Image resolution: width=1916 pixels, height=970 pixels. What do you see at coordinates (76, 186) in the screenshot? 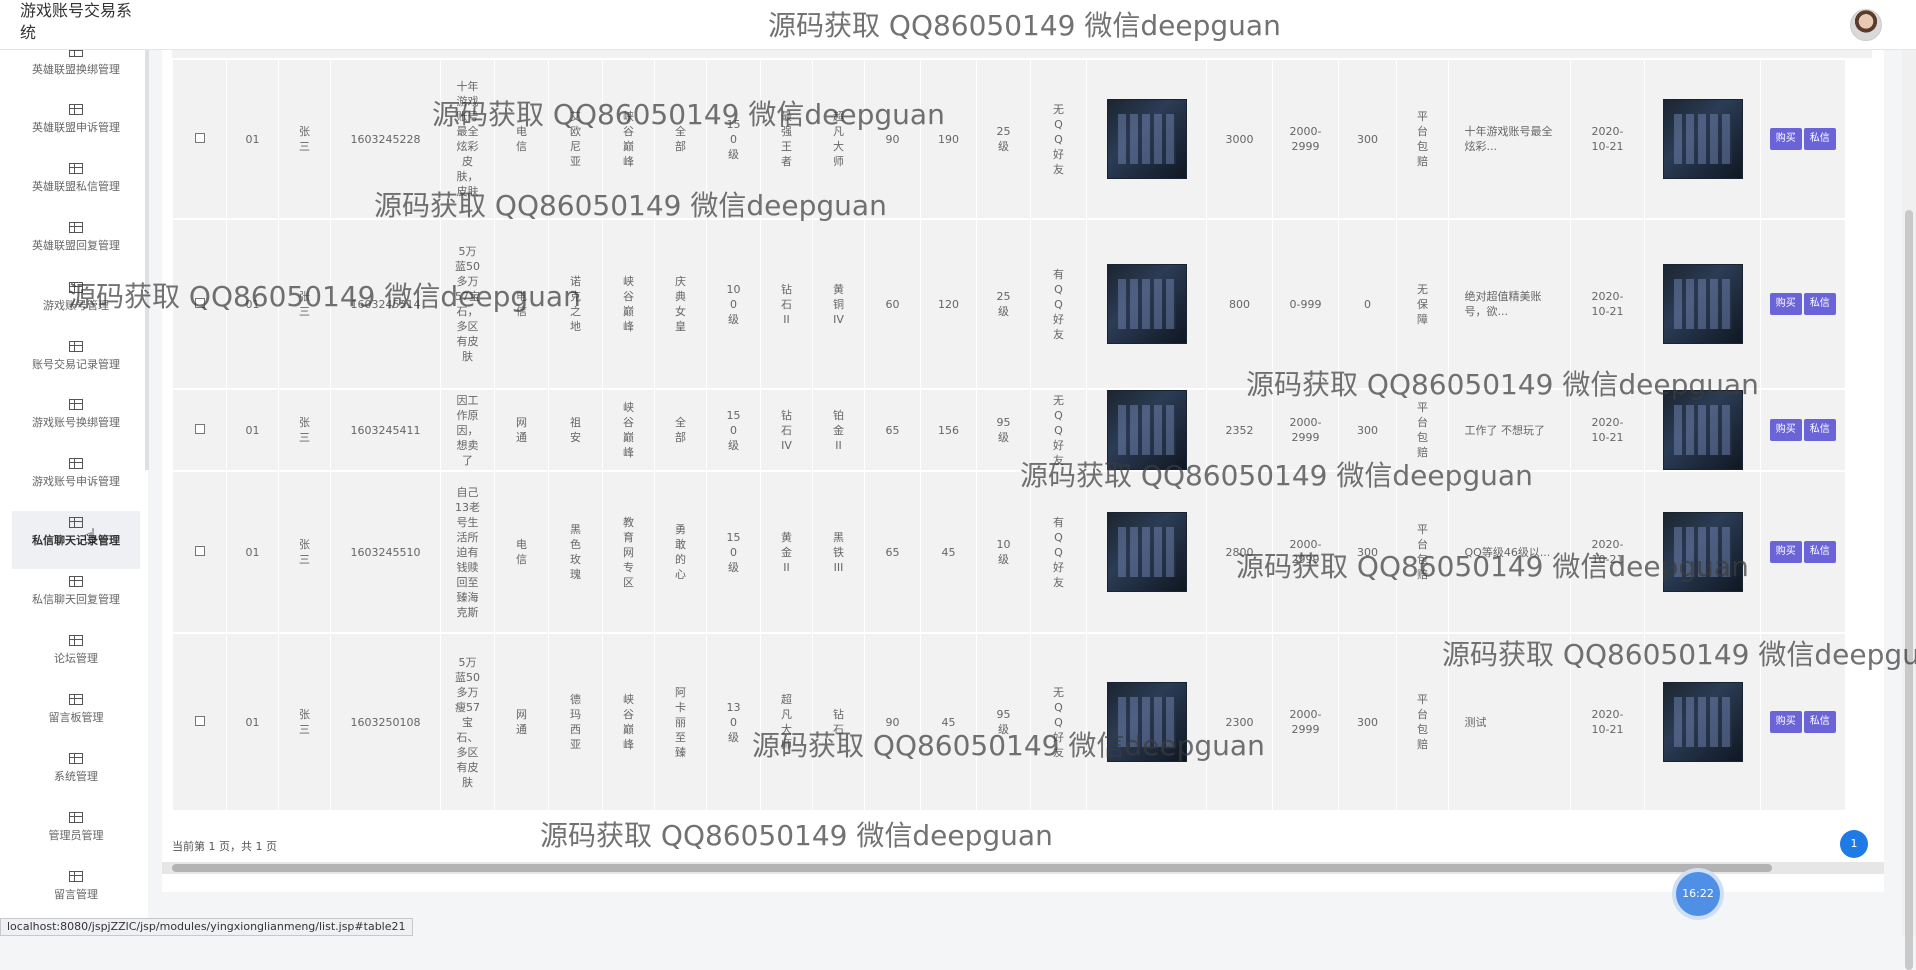
I see `sidebar-item: 英雄联盟私信管理` at bounding box center [76, 186].